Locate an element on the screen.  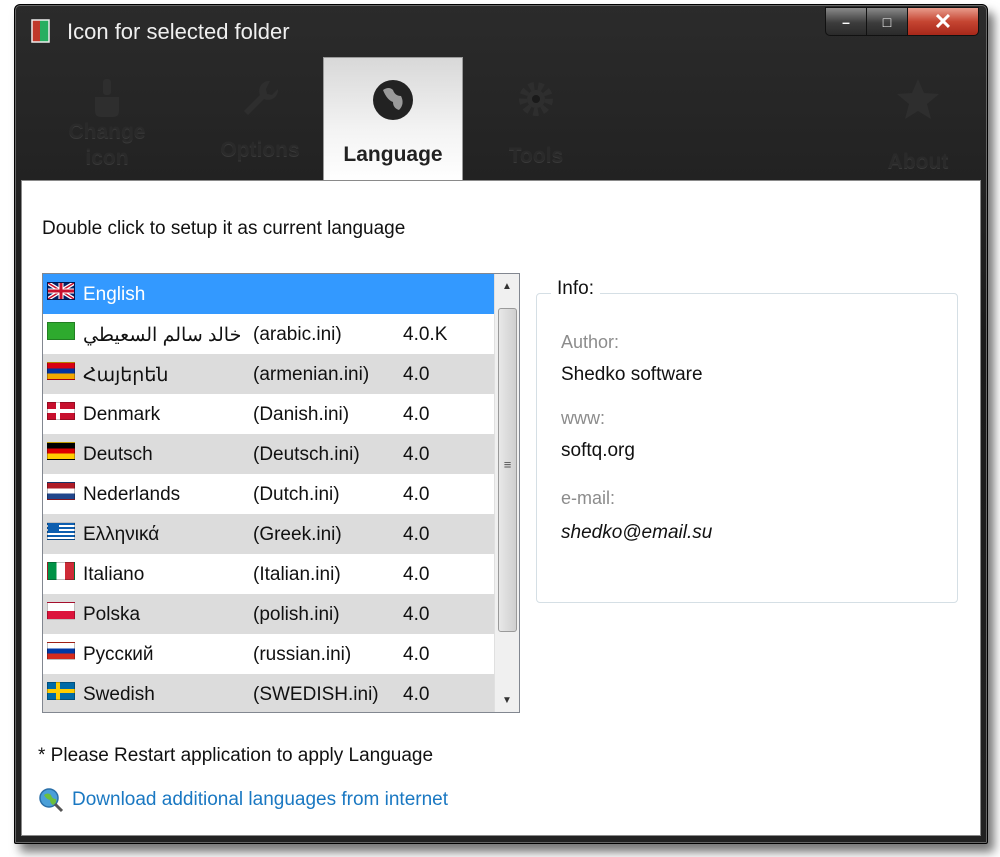
language-item-green: خالد سالم السعيطي (arabic.ini) 4.0.K is located at coordinates (269, 334).